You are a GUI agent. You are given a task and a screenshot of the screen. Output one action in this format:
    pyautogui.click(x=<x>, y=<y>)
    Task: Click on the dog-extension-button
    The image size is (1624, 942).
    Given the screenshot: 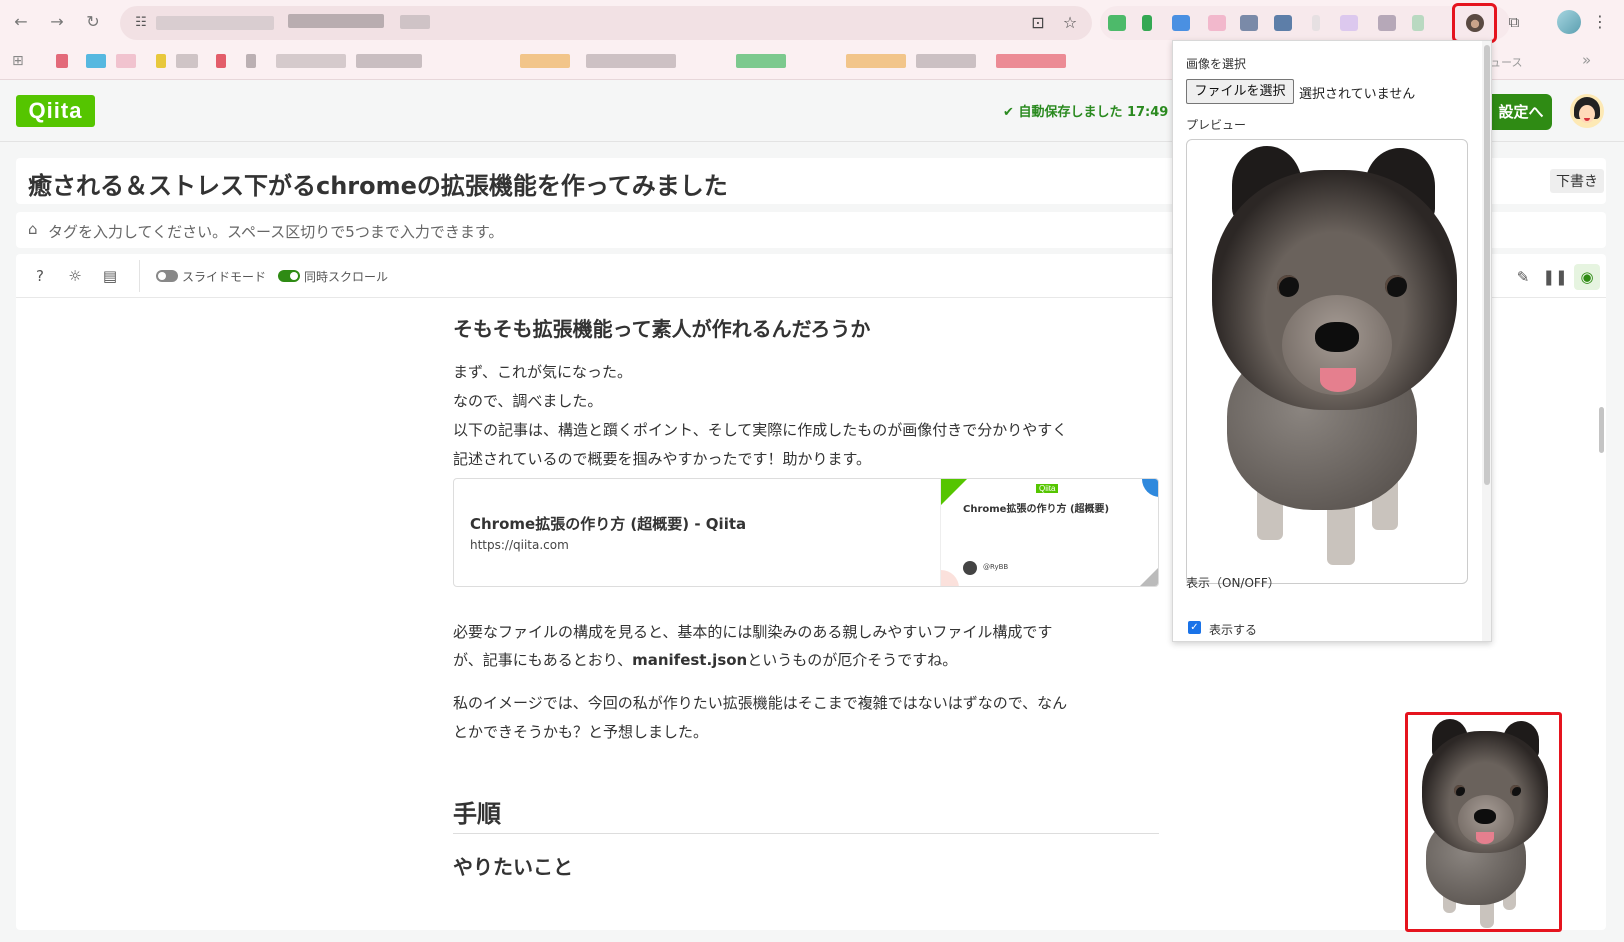 What is the action you would take?
    pyautogui.click(x=1474, y=23)
    